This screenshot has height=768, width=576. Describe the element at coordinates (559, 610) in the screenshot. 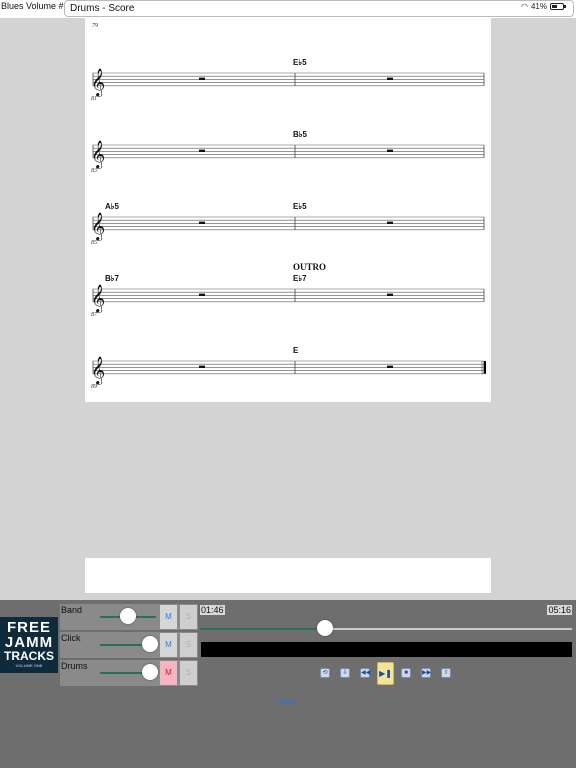

I see `total-time: 05:16` at that location.